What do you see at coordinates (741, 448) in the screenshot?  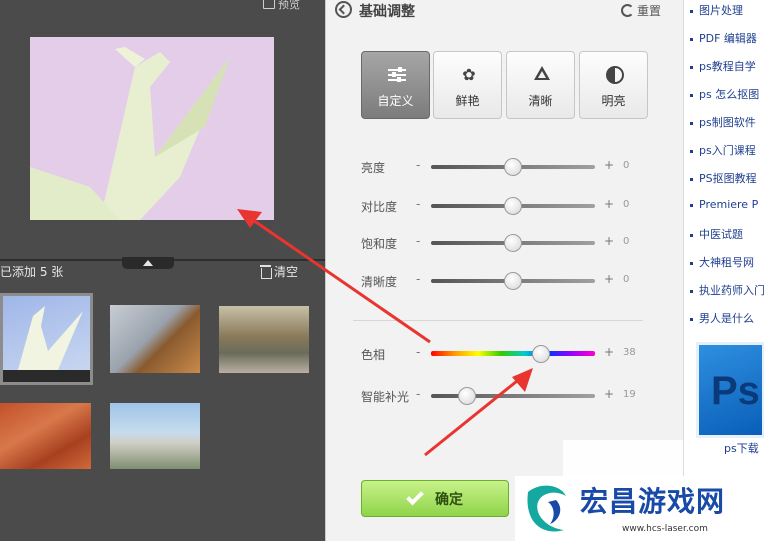 I see `ad-caption-link: ps下载` at bounding box center [741, 448].